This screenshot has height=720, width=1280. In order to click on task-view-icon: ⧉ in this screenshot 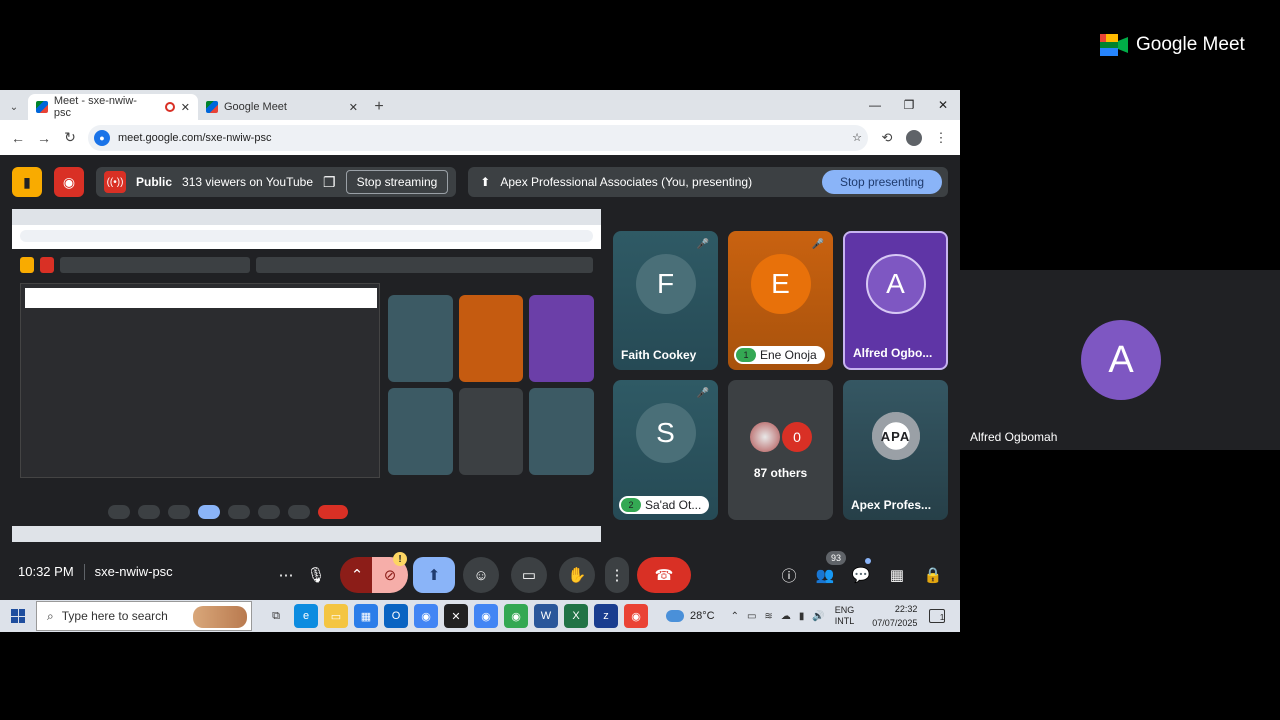, I will do `click(276, 616)`.